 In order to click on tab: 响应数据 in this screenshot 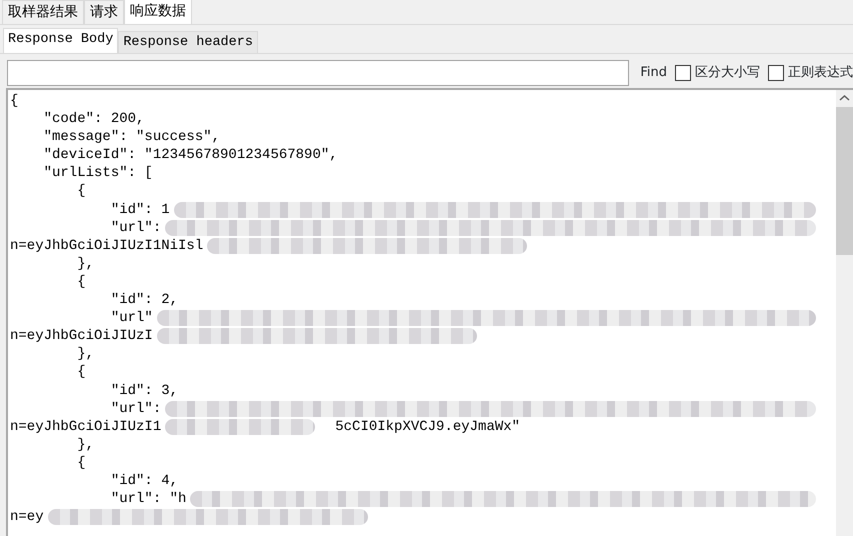, I will do `click(158, 12)`.